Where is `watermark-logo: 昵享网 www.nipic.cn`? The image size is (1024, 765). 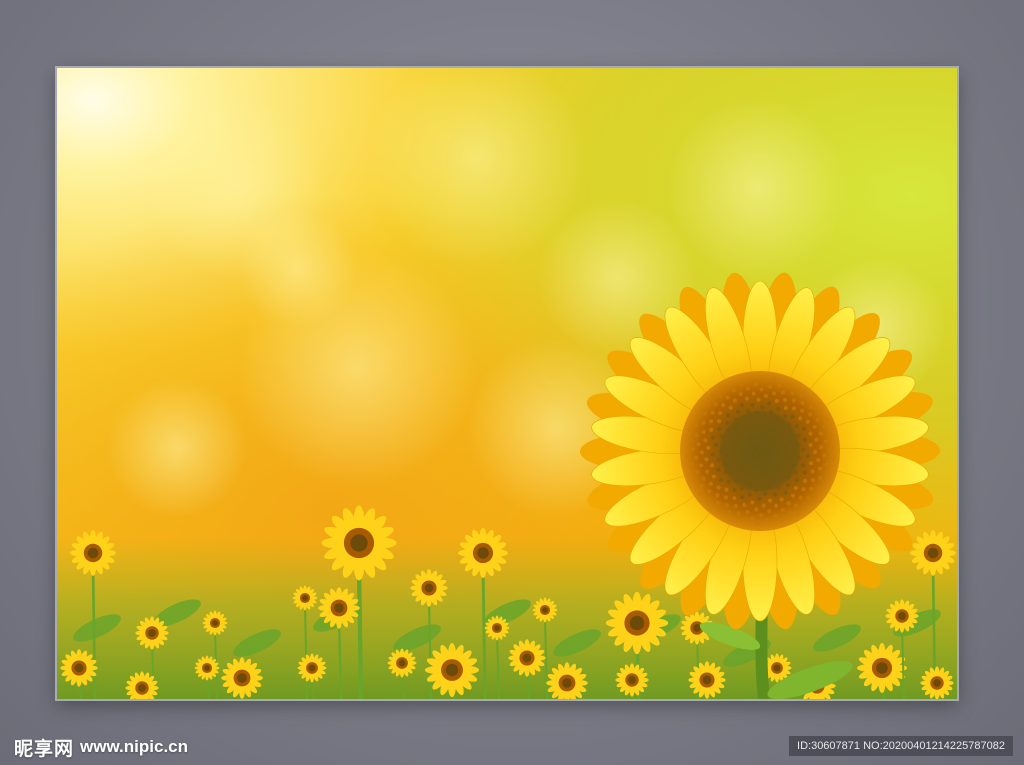
watermark-logo: 昵享网 www.nipic.cn is located at coordinates (101, 748).